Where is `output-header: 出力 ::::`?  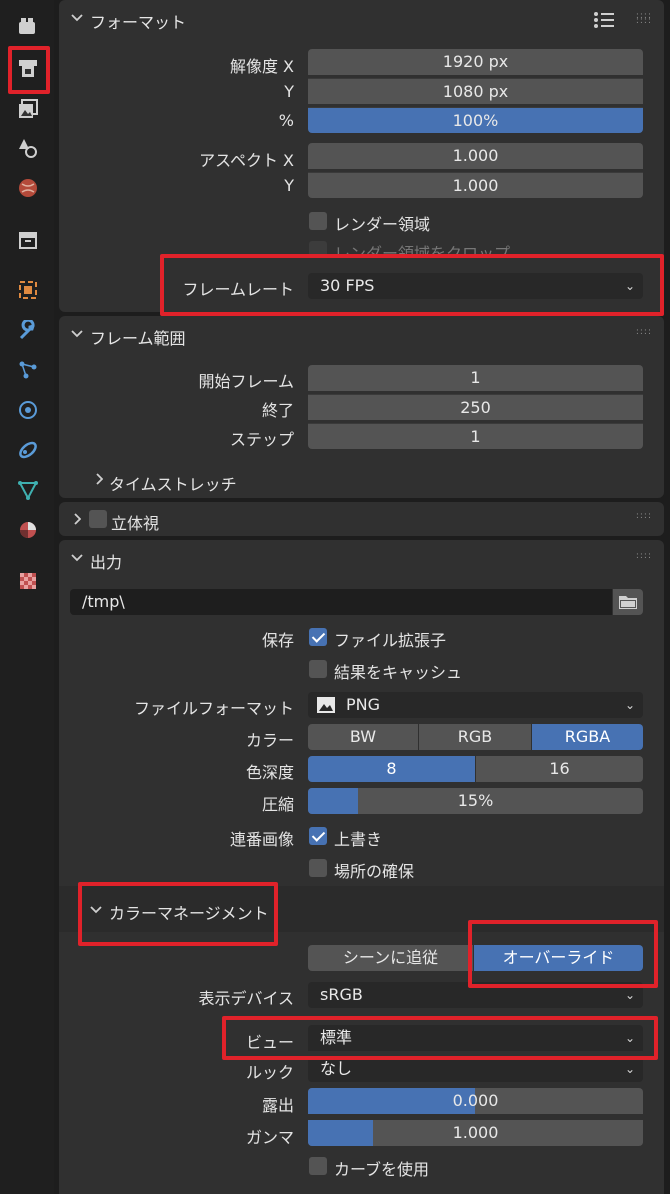
output-header: 出力 :::: is located at coordinates (361, 559).